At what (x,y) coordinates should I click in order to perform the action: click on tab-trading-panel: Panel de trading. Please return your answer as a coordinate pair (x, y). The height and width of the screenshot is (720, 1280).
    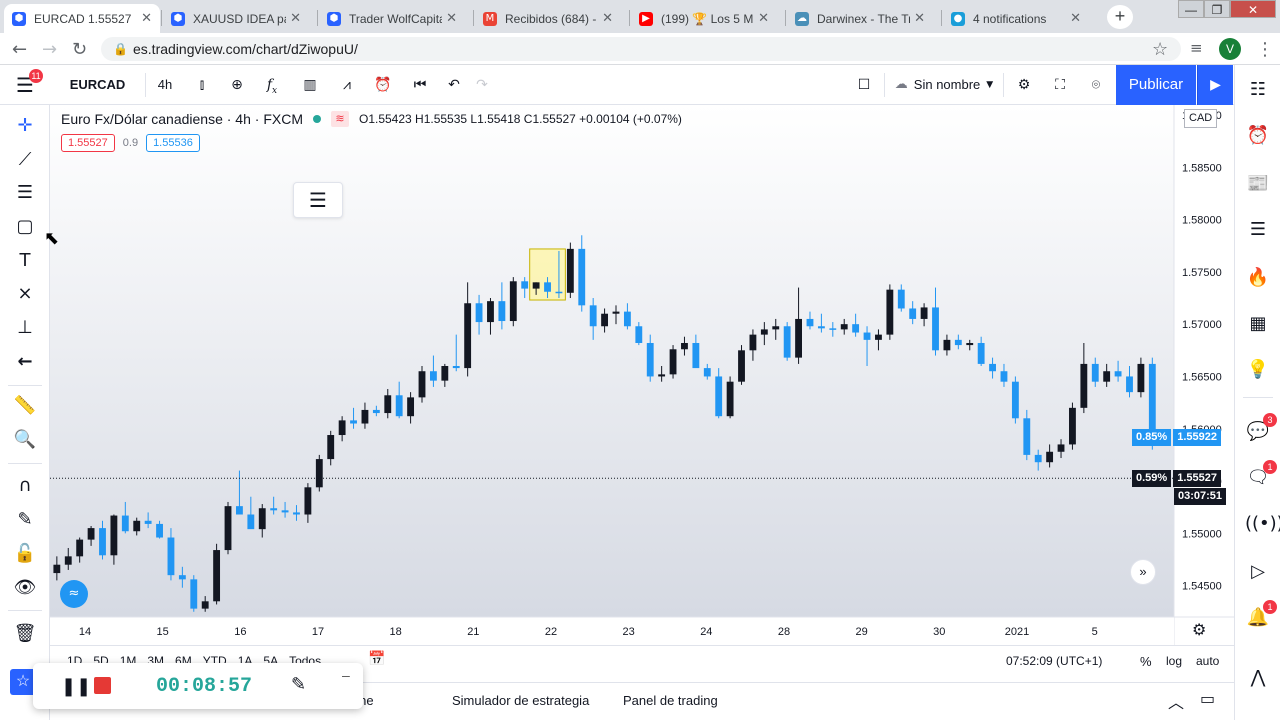
    Looking at the image, I should click on (670, 700).